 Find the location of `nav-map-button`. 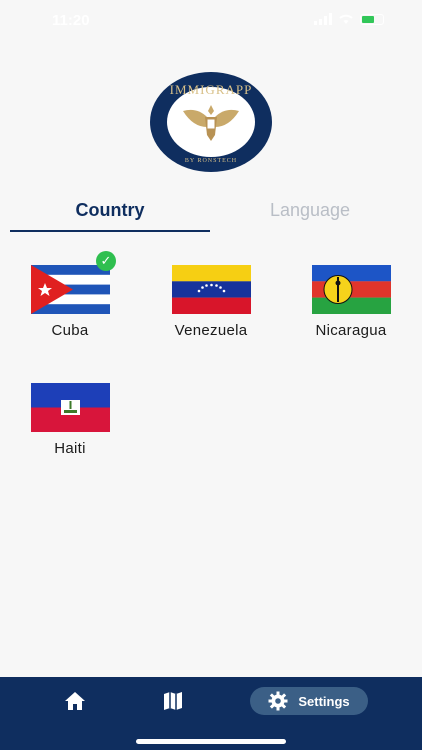

nav-map-button is located at coordinates (173, 701).